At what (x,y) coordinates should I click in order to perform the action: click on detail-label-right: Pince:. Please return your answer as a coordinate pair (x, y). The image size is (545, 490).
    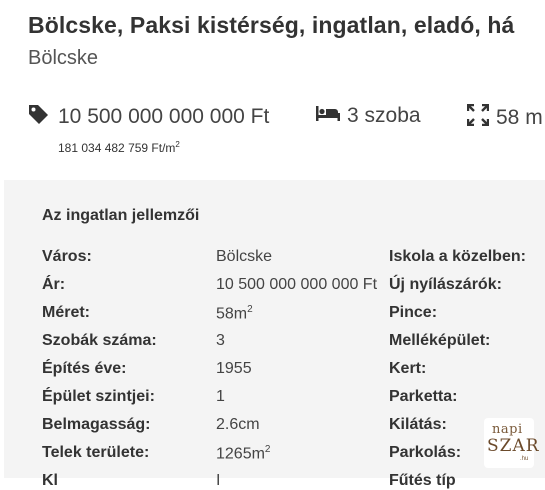
    Looking at the image, I should click on (413, 312).